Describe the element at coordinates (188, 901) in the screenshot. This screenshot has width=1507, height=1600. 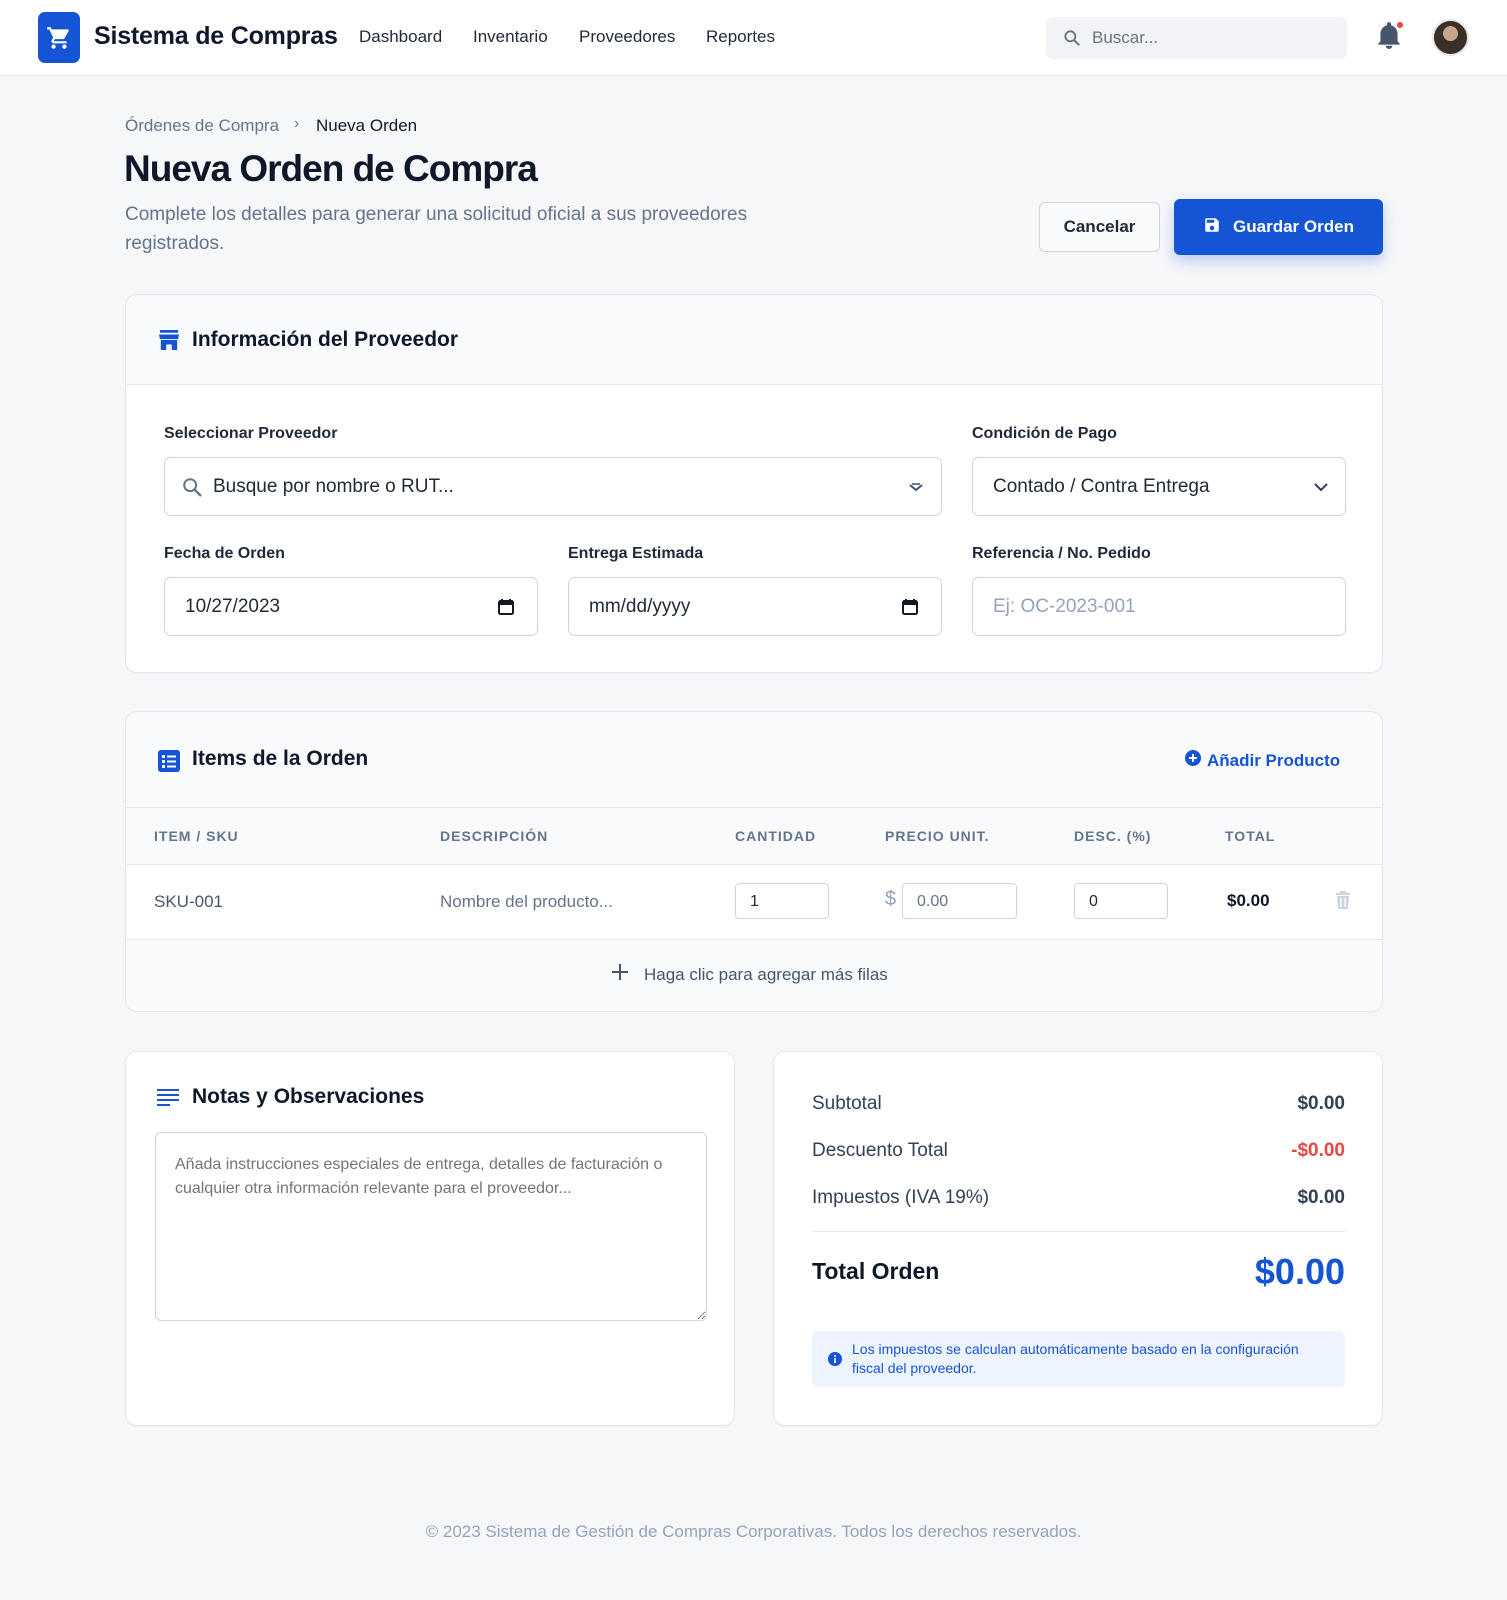
I see `row-sku: SKU-001` at that location.